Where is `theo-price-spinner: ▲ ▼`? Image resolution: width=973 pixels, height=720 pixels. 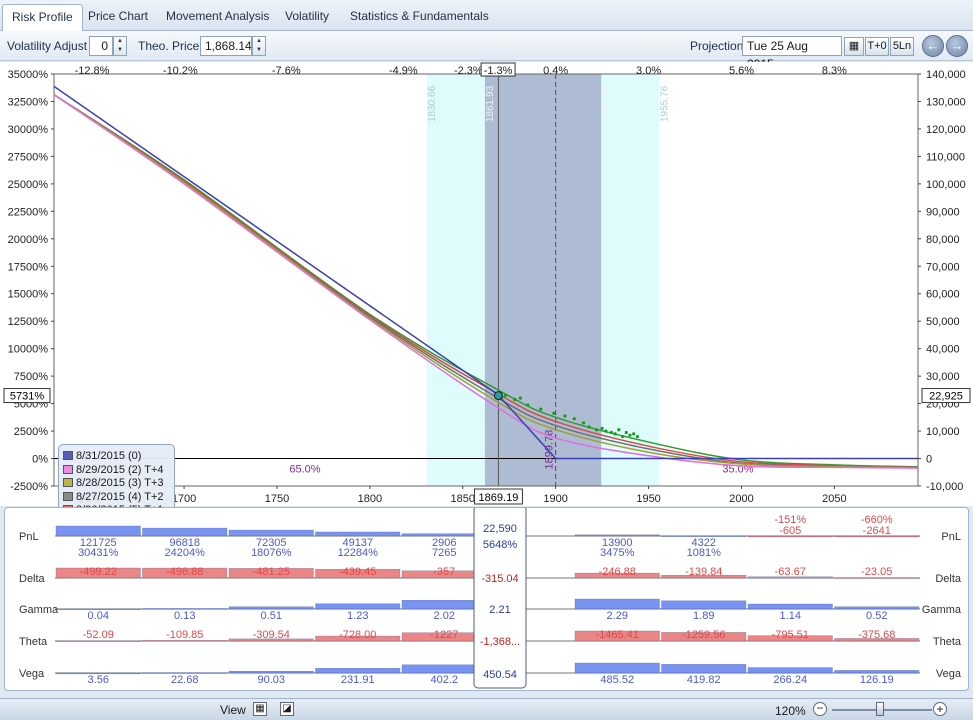
theo-price-spinner: ▲ ▼ is located at coordinates (259, 46).